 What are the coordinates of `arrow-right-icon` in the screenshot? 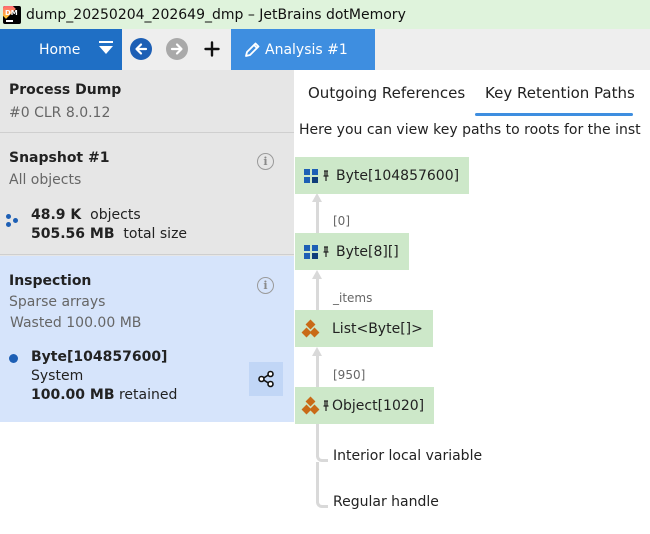 It's located at (176, 49).